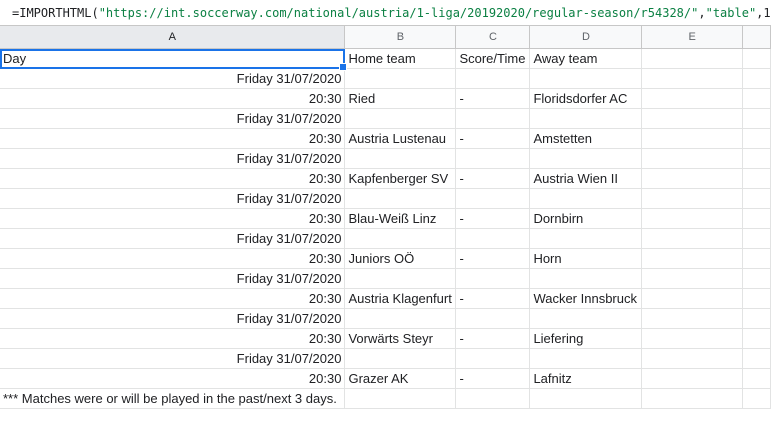 Image resolution: width=771 pixels, height=434 pixels. Describe the element at coordinates (400, 138) in the screenshot. I see `cell-b: Austria Lustenau` at that location.